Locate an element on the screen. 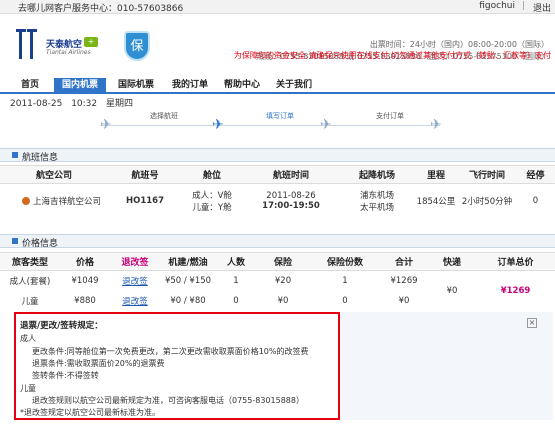 The image size is (555, 429). col-refund-rule: 退改签 is located at coordinates (135, 261).